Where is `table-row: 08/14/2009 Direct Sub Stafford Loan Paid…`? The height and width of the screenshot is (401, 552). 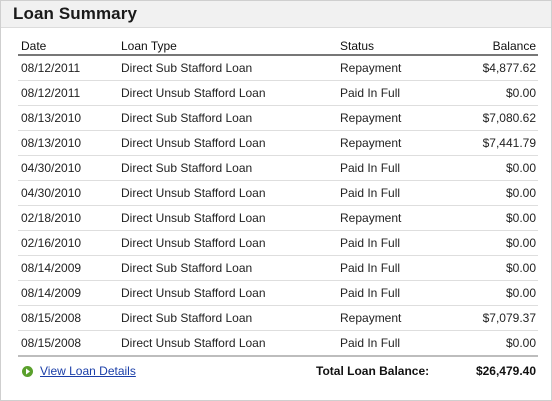 table-row: 08/14/2009 Direct Sub Stafford Loan Paid… is located at coordinates (278, 268).